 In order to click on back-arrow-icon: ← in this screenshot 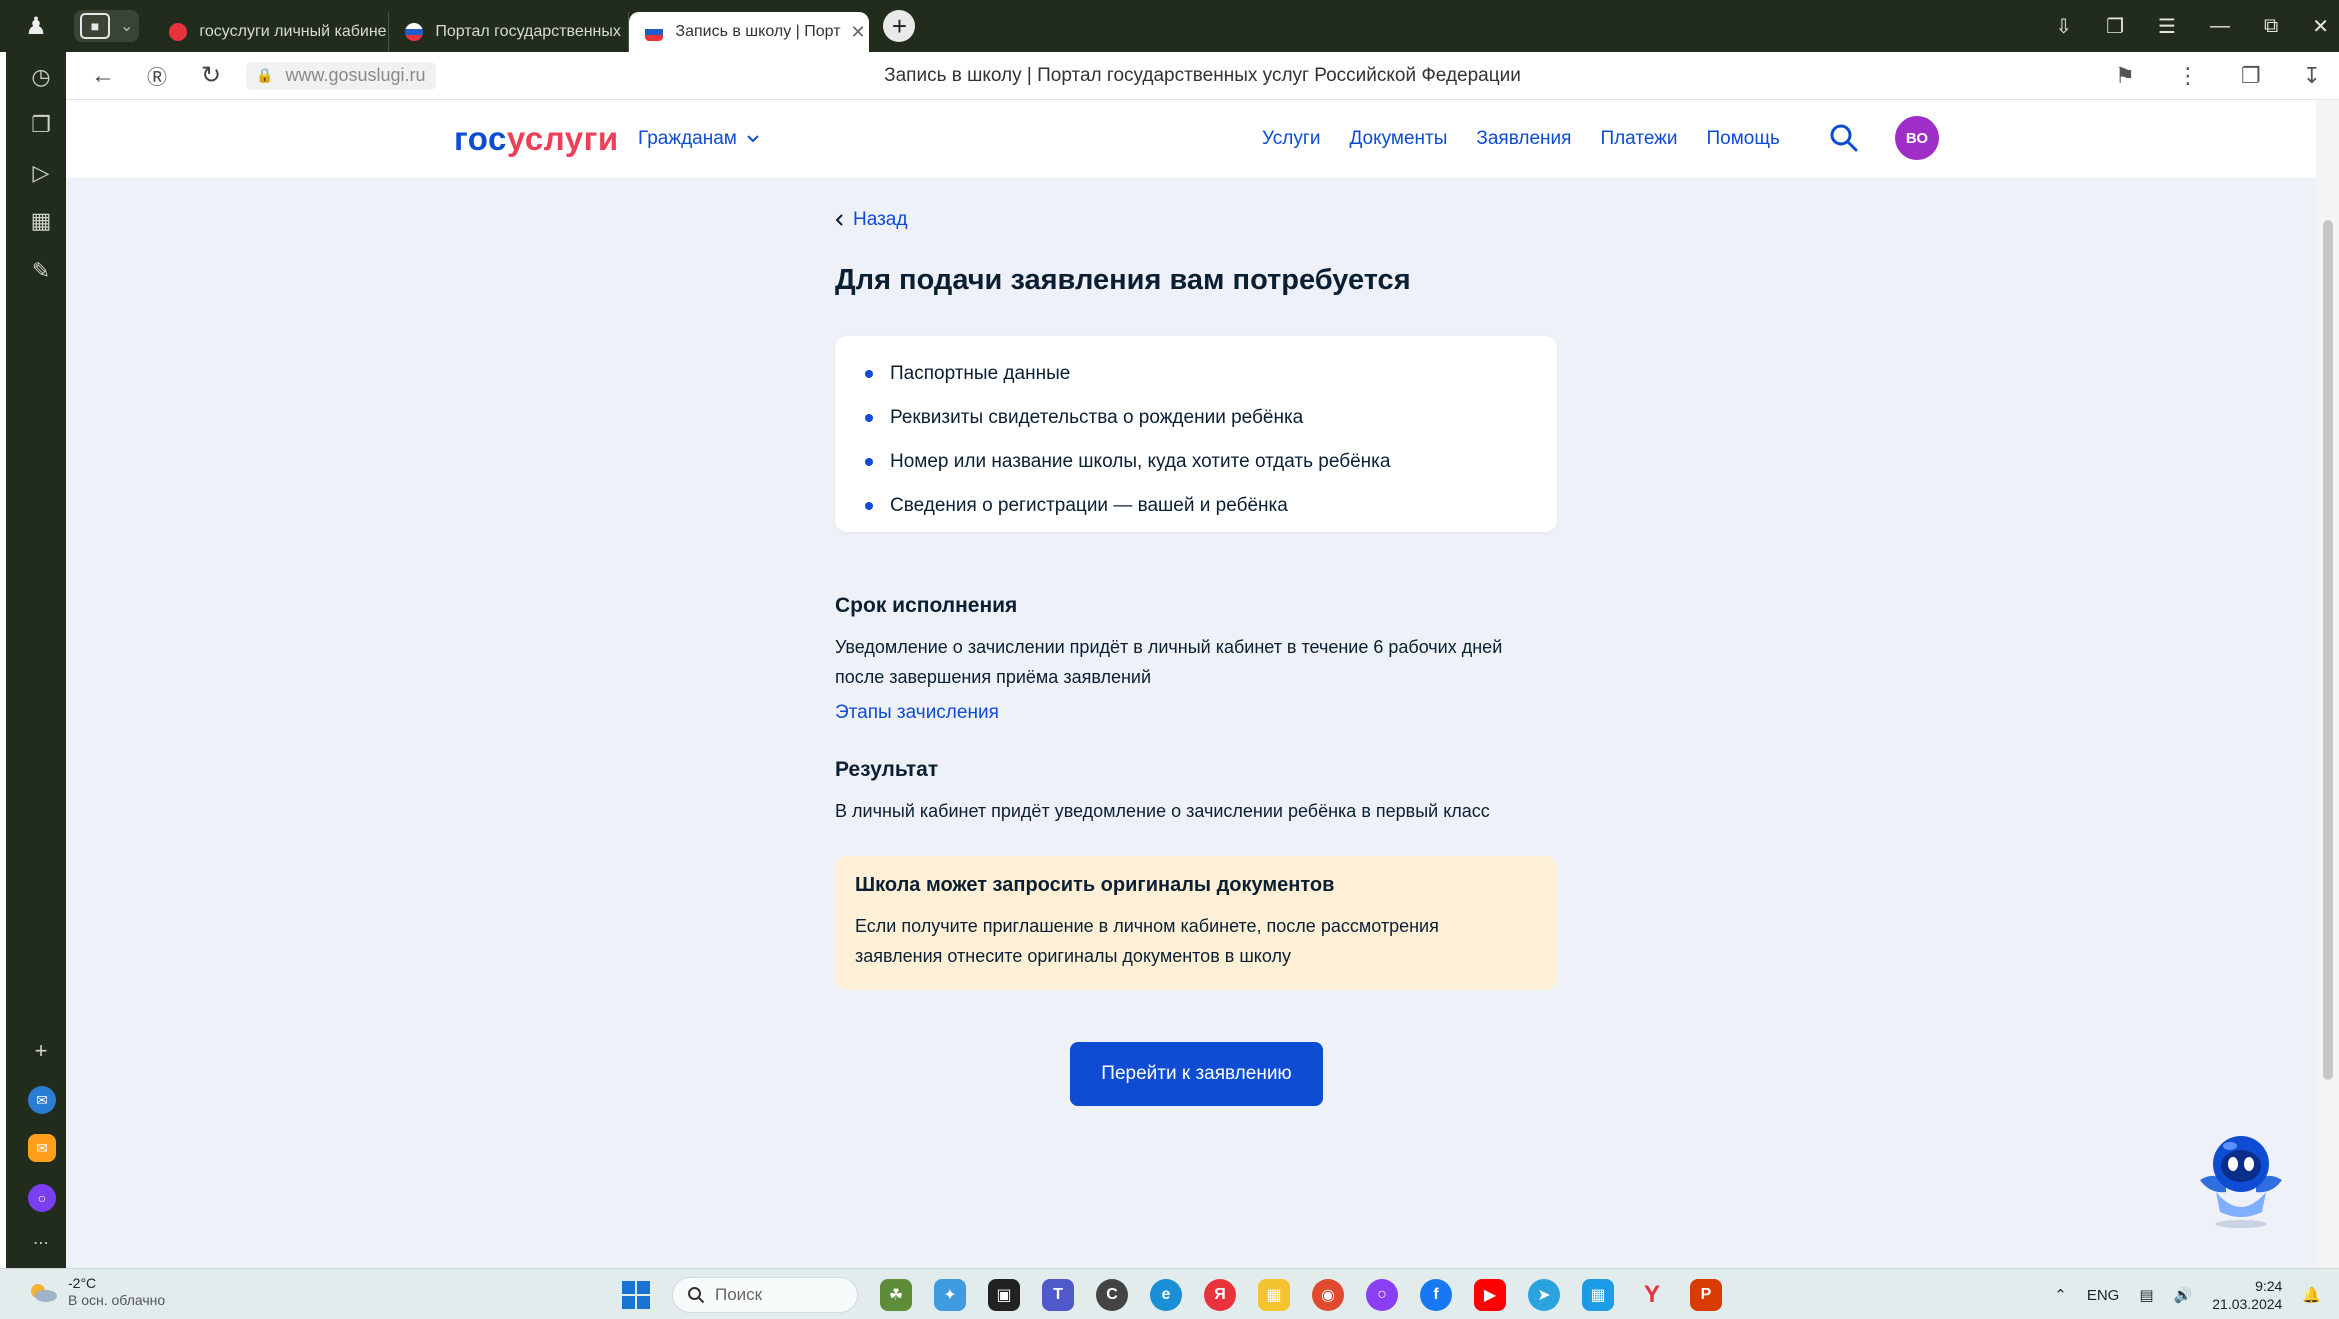, I will do `click(103, 76)`.